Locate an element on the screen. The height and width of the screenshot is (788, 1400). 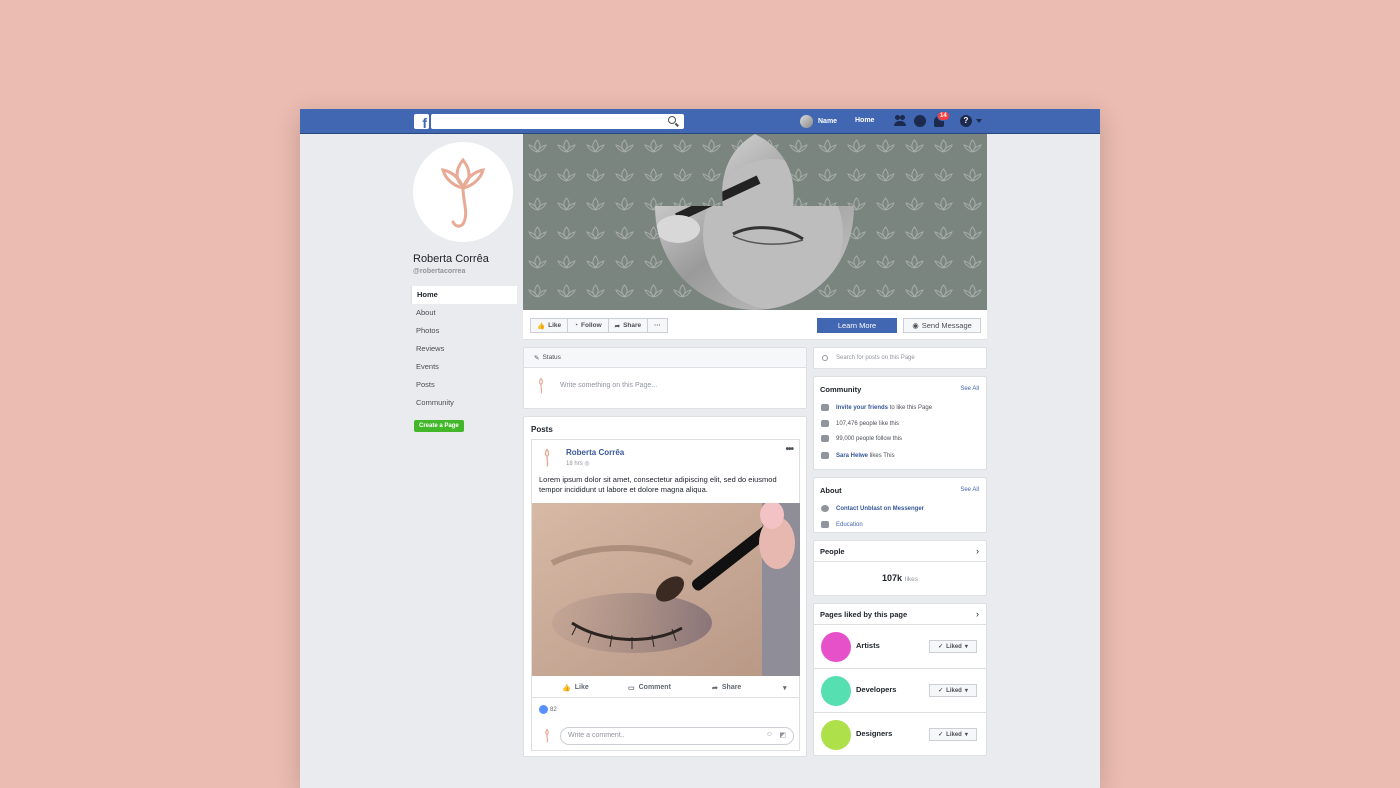
chevron-down-icon: ▾ is located at coordinates (785, 688).